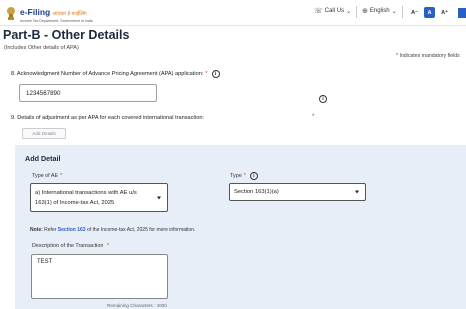  Describe the element at coordinates (99, 276) in the screenshot. I see `description-textarea: TEST` at that location.